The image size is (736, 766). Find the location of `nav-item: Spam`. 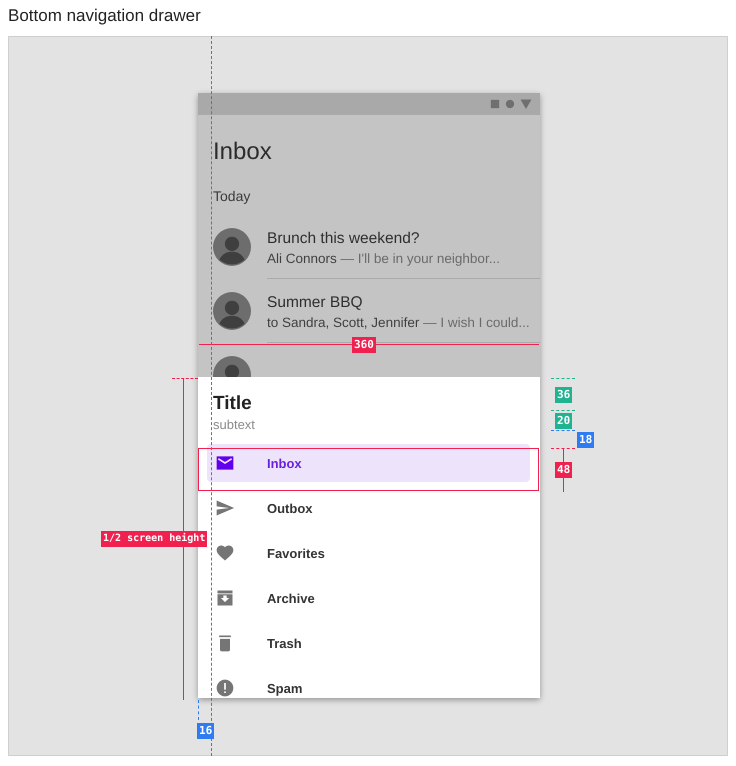

nav-item: Spam is located at coordinates (368, 683).